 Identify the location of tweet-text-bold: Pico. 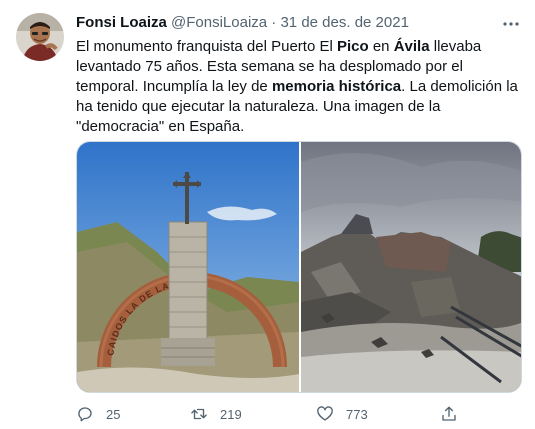
(352, 46).